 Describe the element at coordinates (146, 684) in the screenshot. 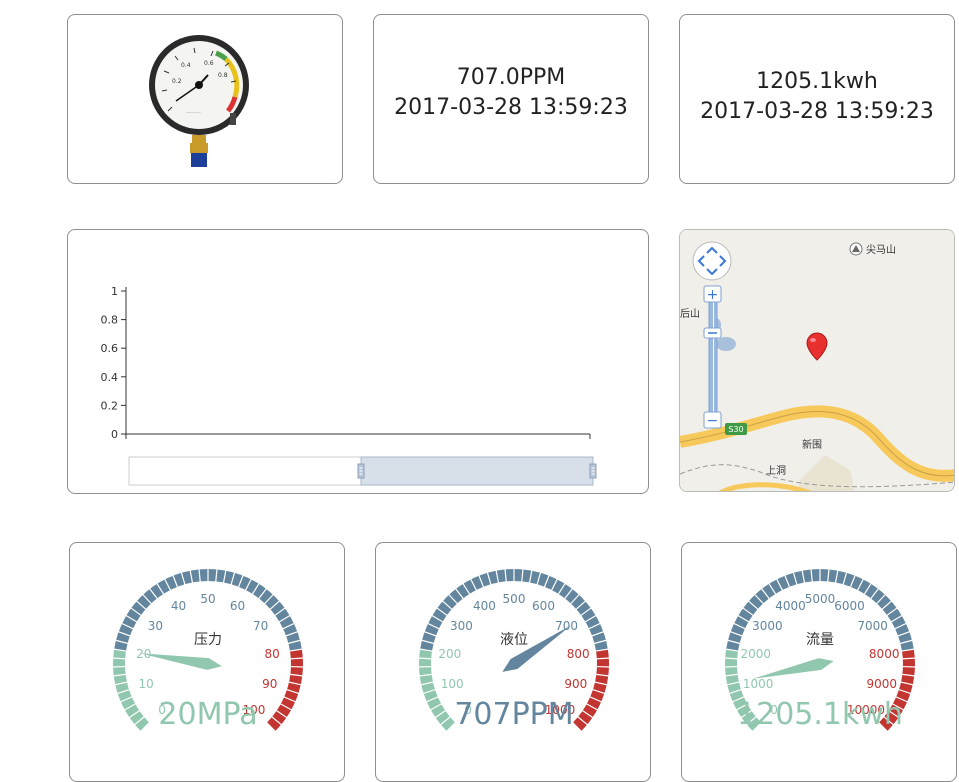

I see `gauge-tick-label: 10` at that location.